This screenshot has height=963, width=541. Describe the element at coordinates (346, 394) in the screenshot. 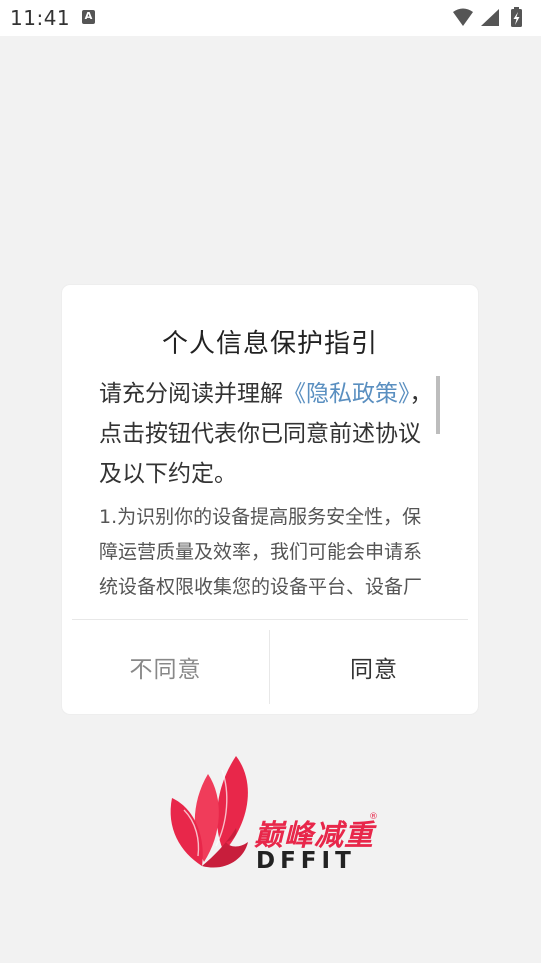

I see `privacy-policy-link: 《隐私政策》` at that location.